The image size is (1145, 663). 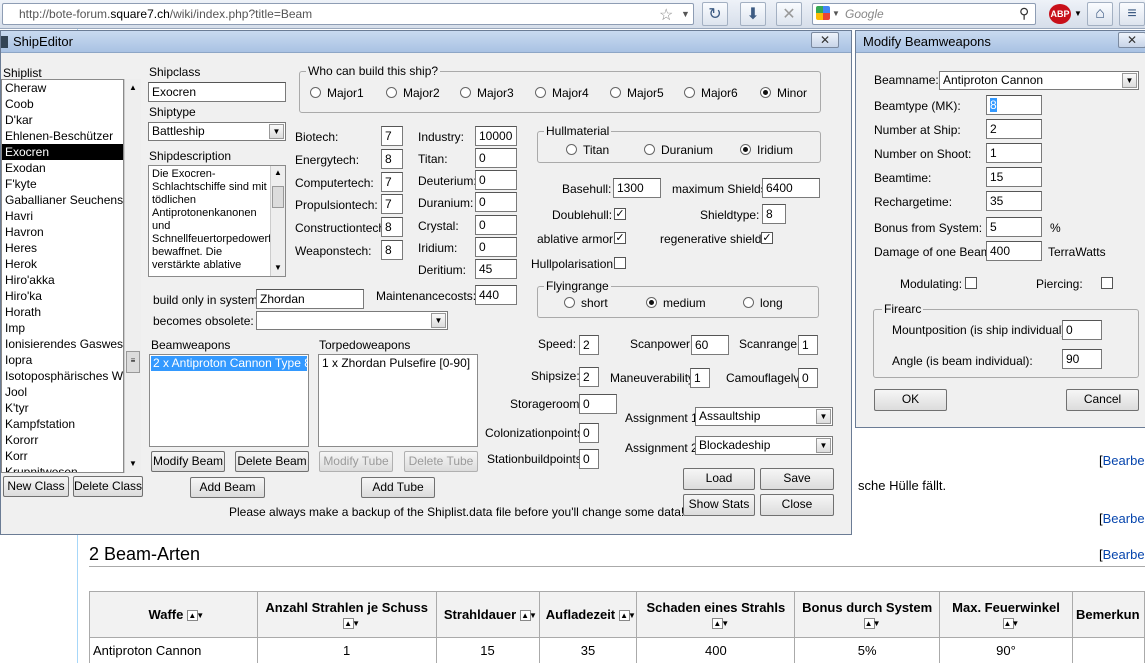 What do you see at coordinates (62, 264) in the screenshot?
I see `list-item: Herok` at bounding box center [62, 264].